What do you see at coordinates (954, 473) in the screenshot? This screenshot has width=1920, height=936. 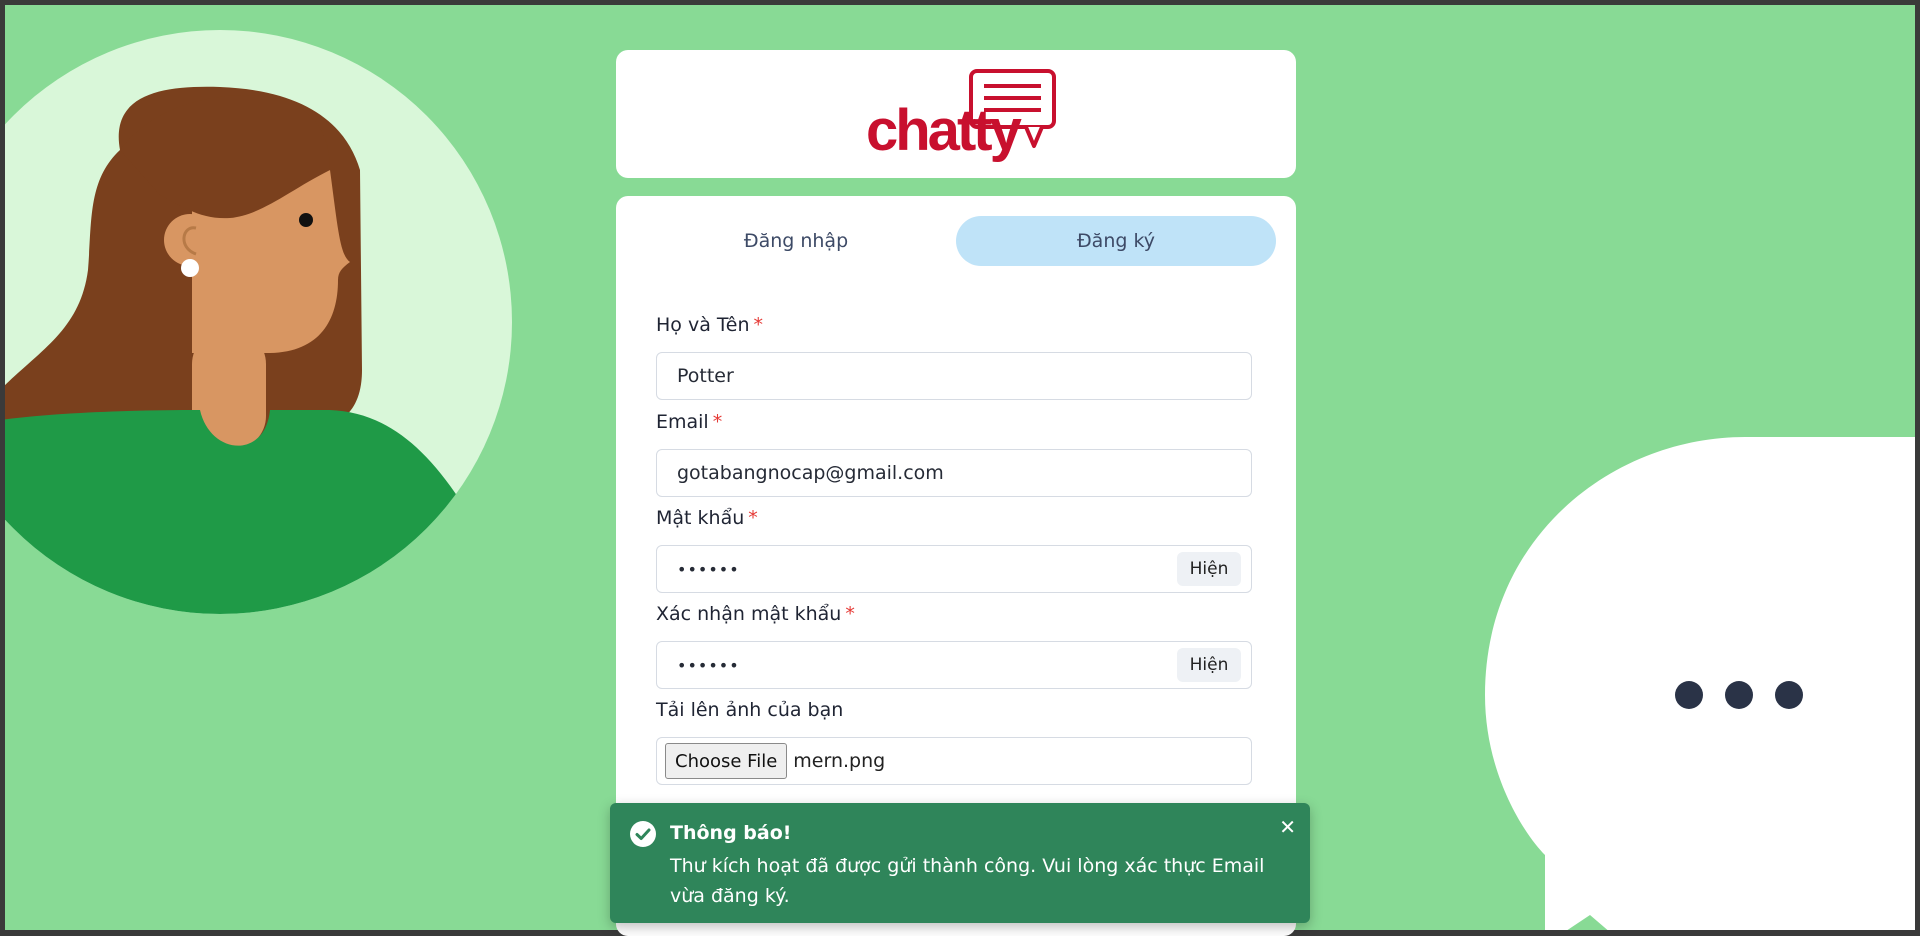 I see `email-input: gotabangnocap@gmail.com` at bounding box center [954, 473].